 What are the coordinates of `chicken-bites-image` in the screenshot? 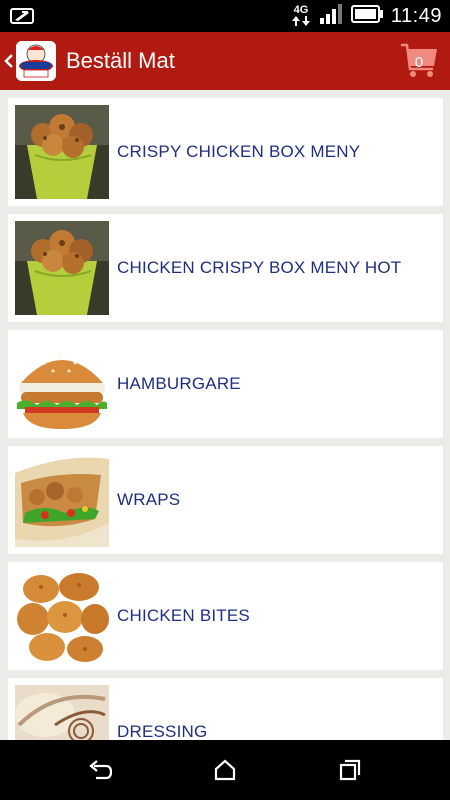 It's located at (62, 616).